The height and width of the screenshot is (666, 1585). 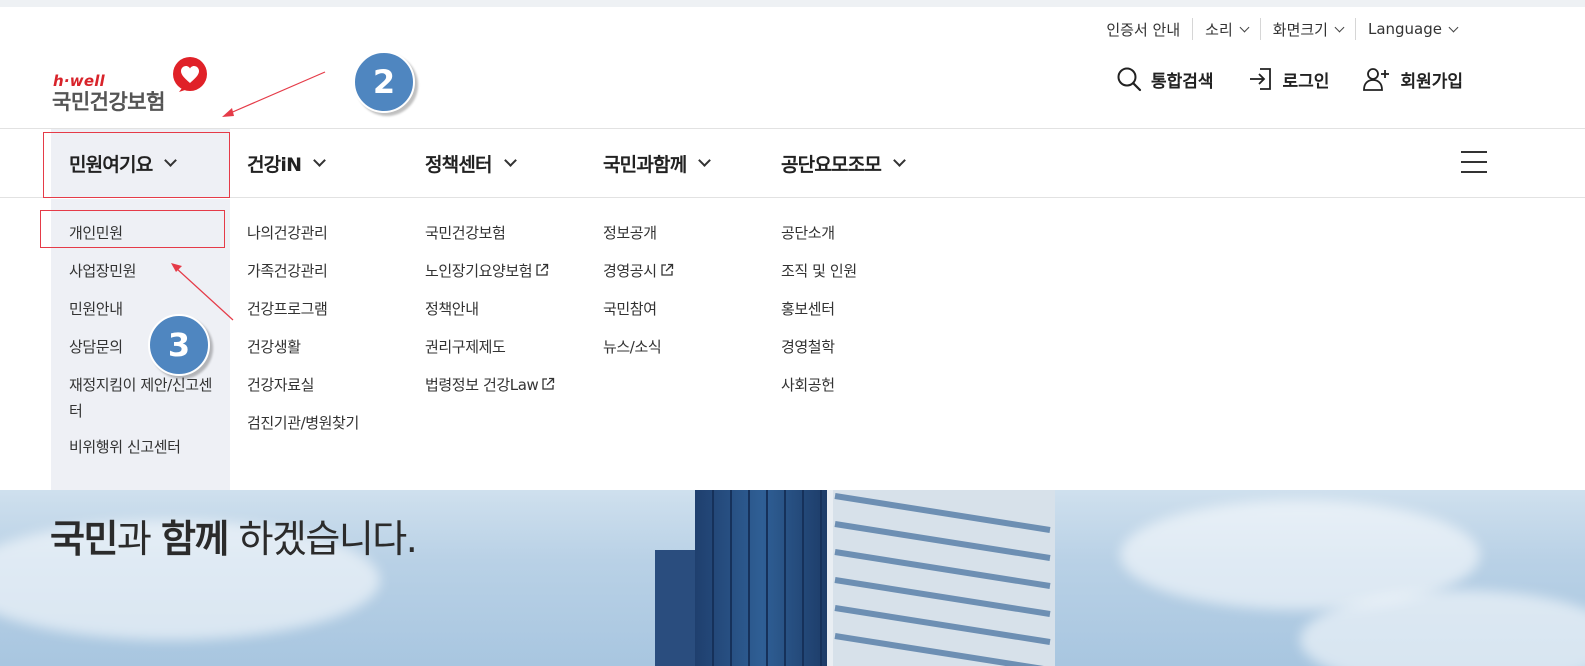 What do you see at coordinates (132, 85) in the screenshot?
I see `site-logo: h·well 국민건강보험` at bounding box center [132, 85].